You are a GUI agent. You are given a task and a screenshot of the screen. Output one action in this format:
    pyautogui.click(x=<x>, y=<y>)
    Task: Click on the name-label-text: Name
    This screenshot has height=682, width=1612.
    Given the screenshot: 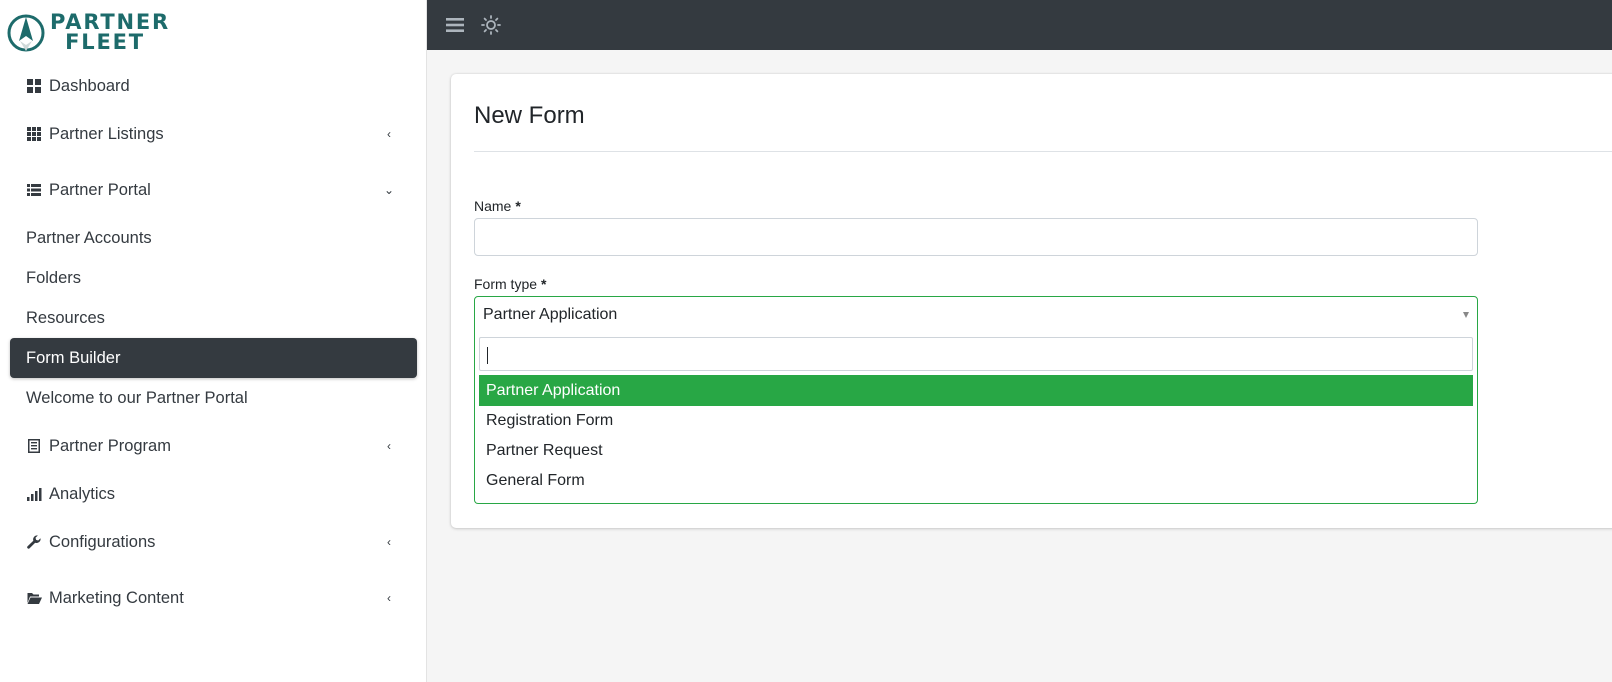 What is the action you would take?
    pyautogui.click(x=493, y=206)
    